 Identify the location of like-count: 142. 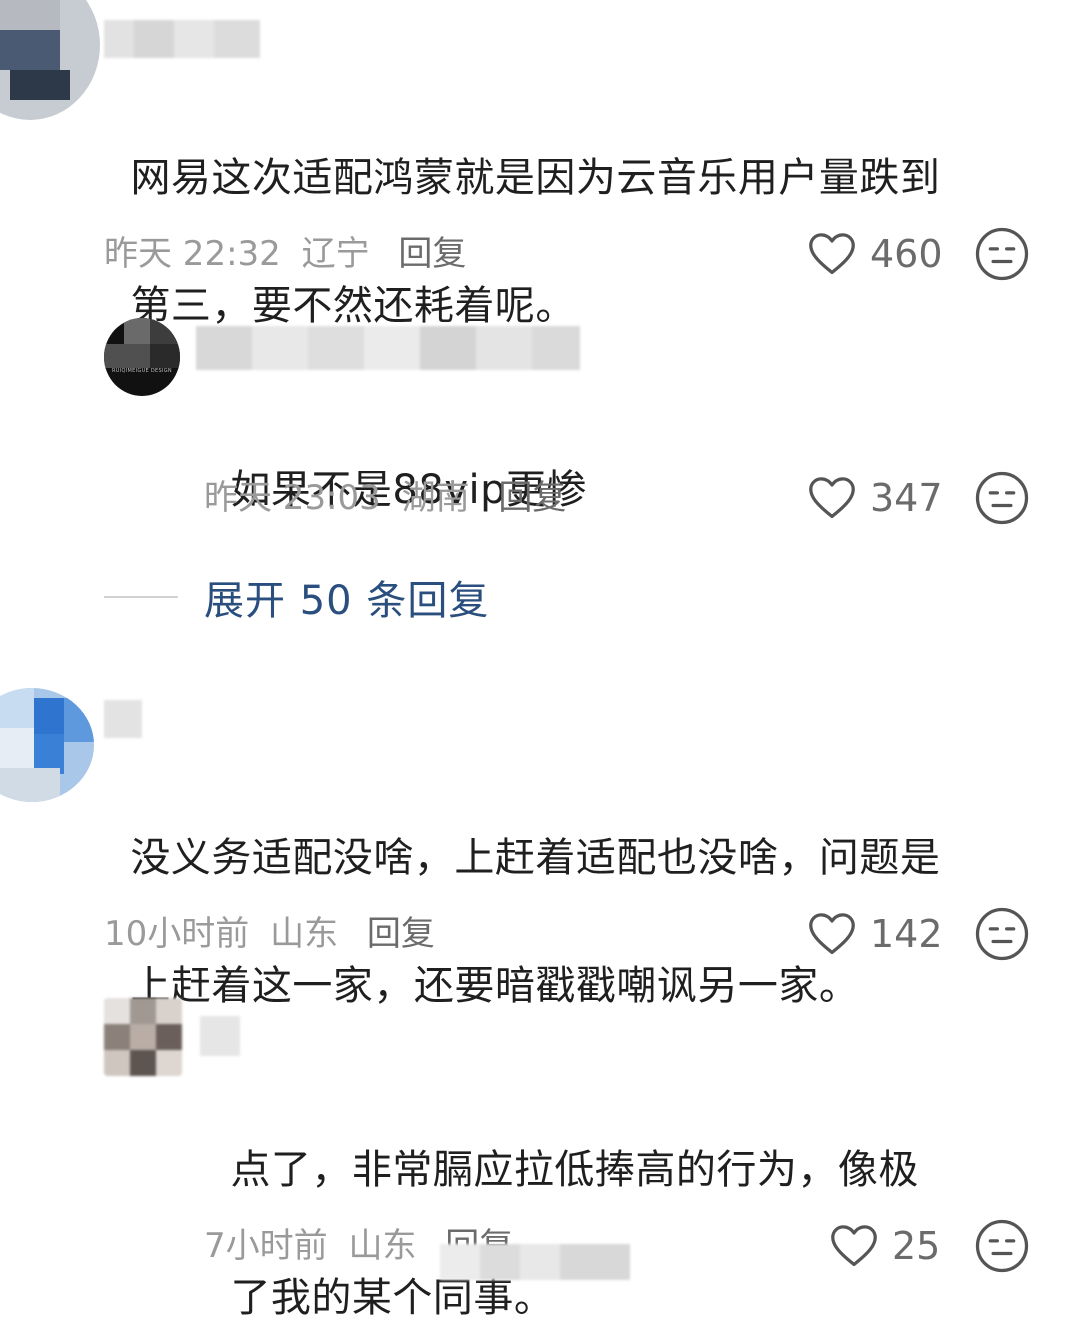
(906, 934).